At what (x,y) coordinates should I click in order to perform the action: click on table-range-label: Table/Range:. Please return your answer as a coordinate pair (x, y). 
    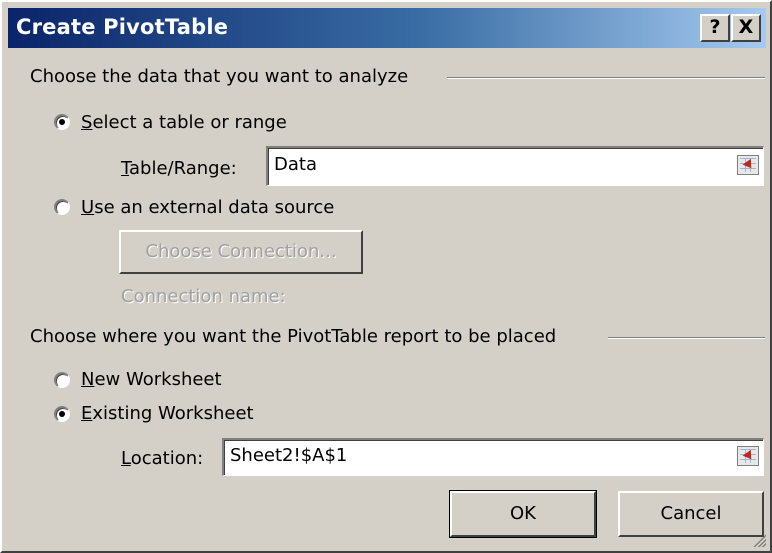
    Looking at the image, I should click on (179, 168).